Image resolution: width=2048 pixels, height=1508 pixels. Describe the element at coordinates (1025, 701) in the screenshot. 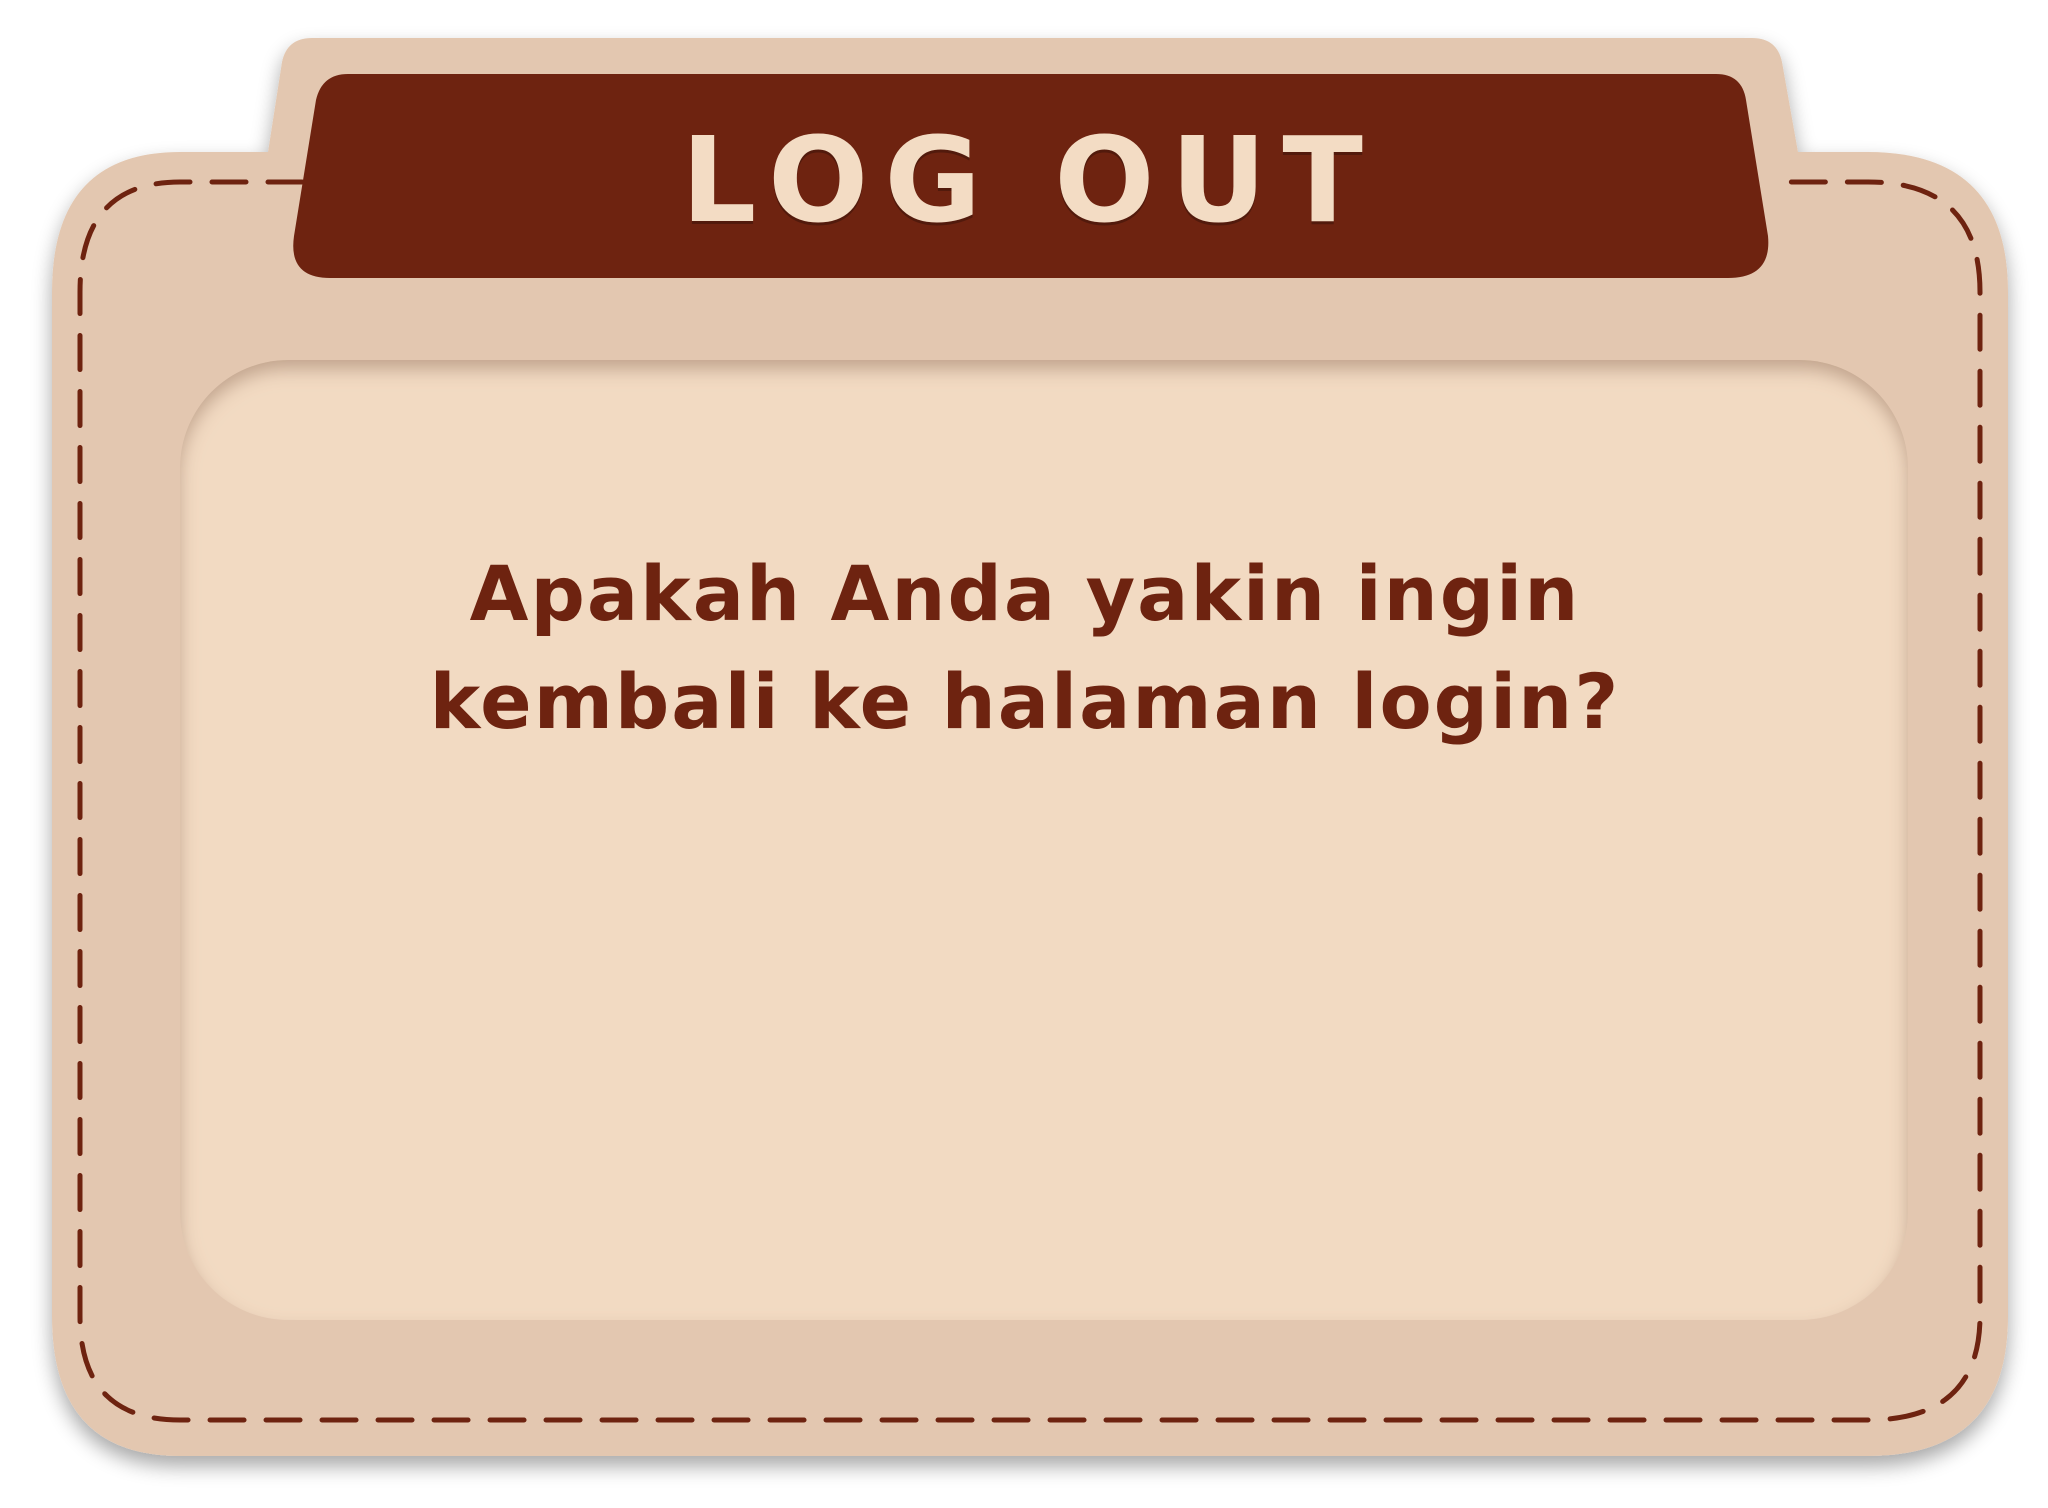

I see `message-line-2: kembali ke halaman login?` at that location.